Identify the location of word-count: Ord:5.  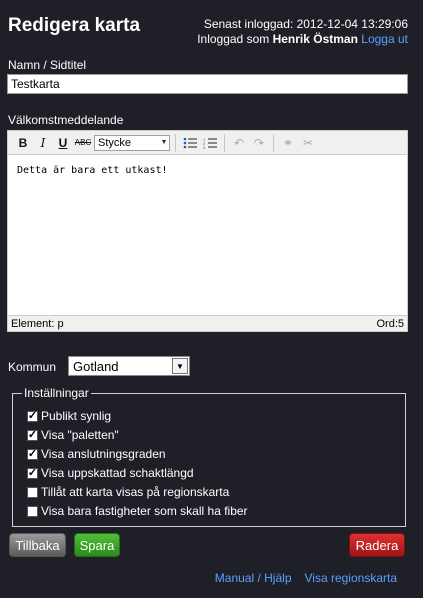
(390, 323).